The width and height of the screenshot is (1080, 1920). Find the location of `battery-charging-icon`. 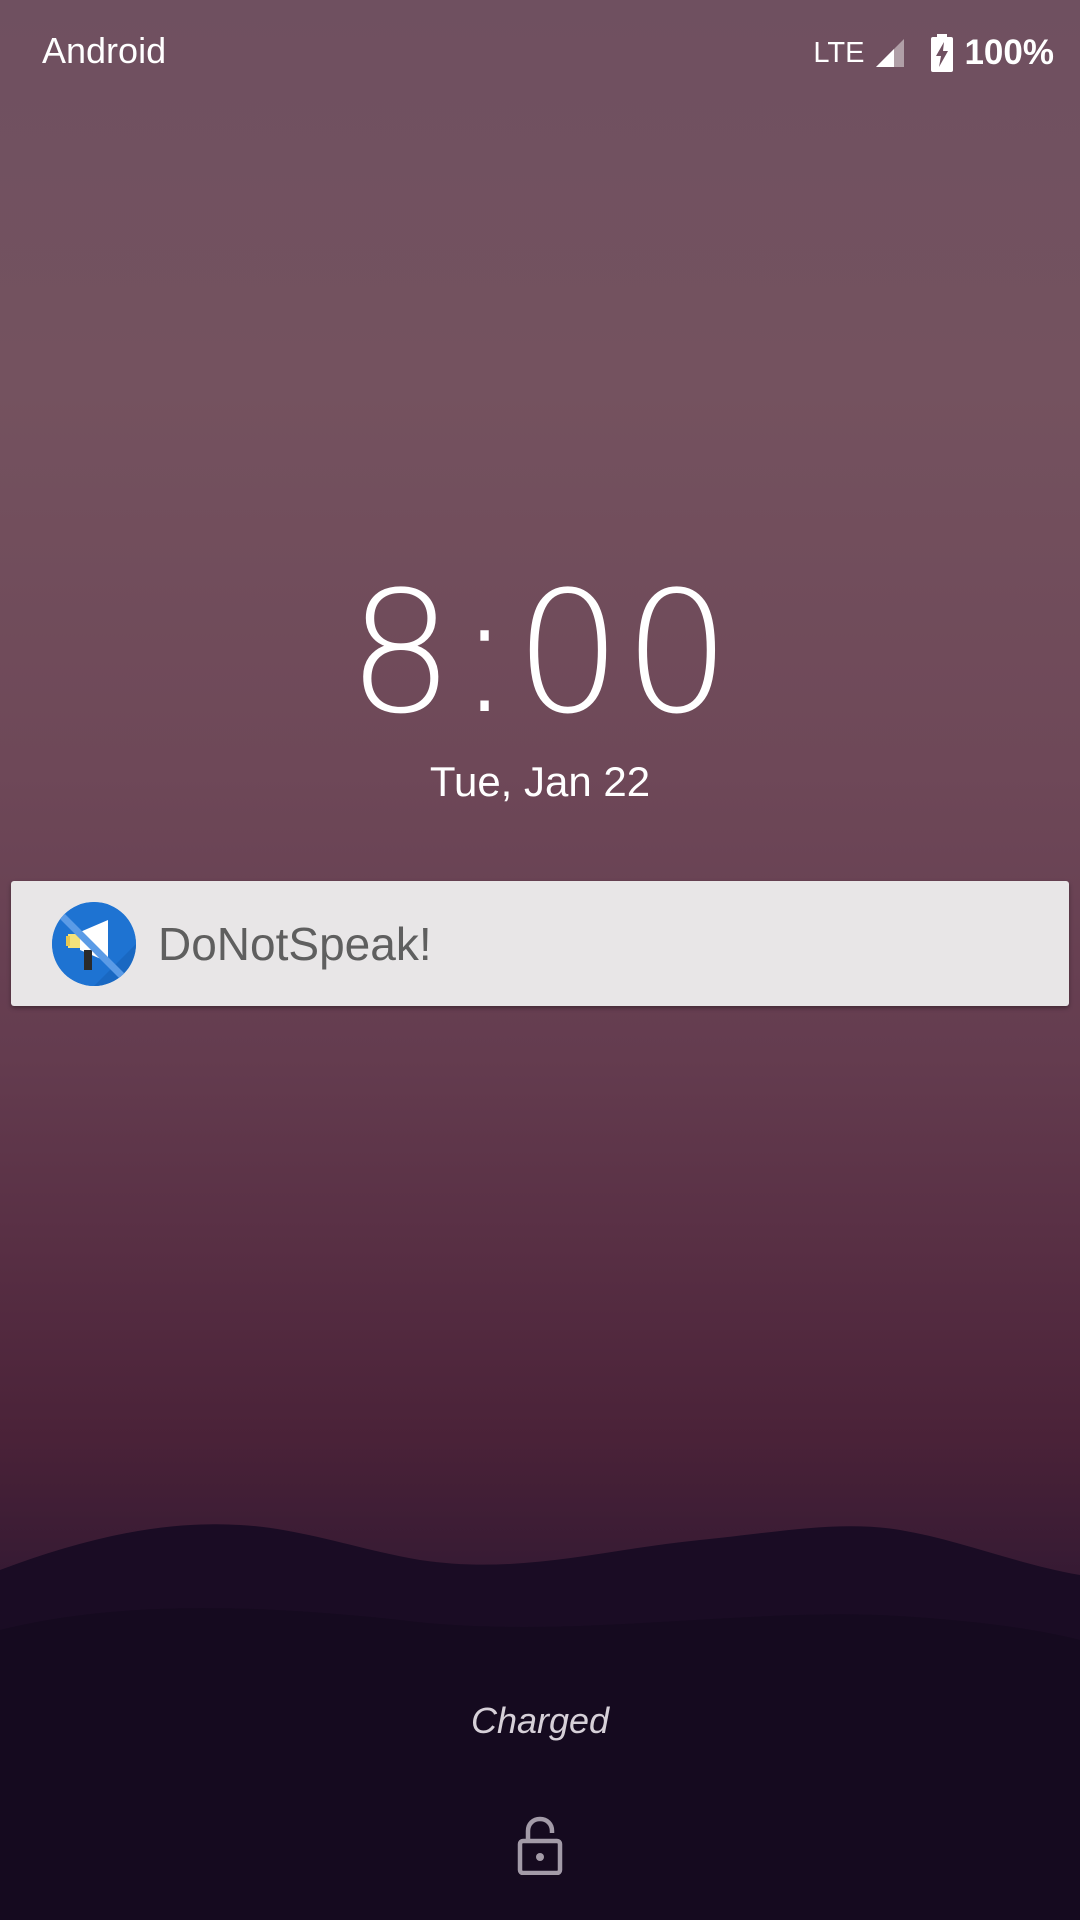

battery-charging-icon is located at coordinates (942, 53).